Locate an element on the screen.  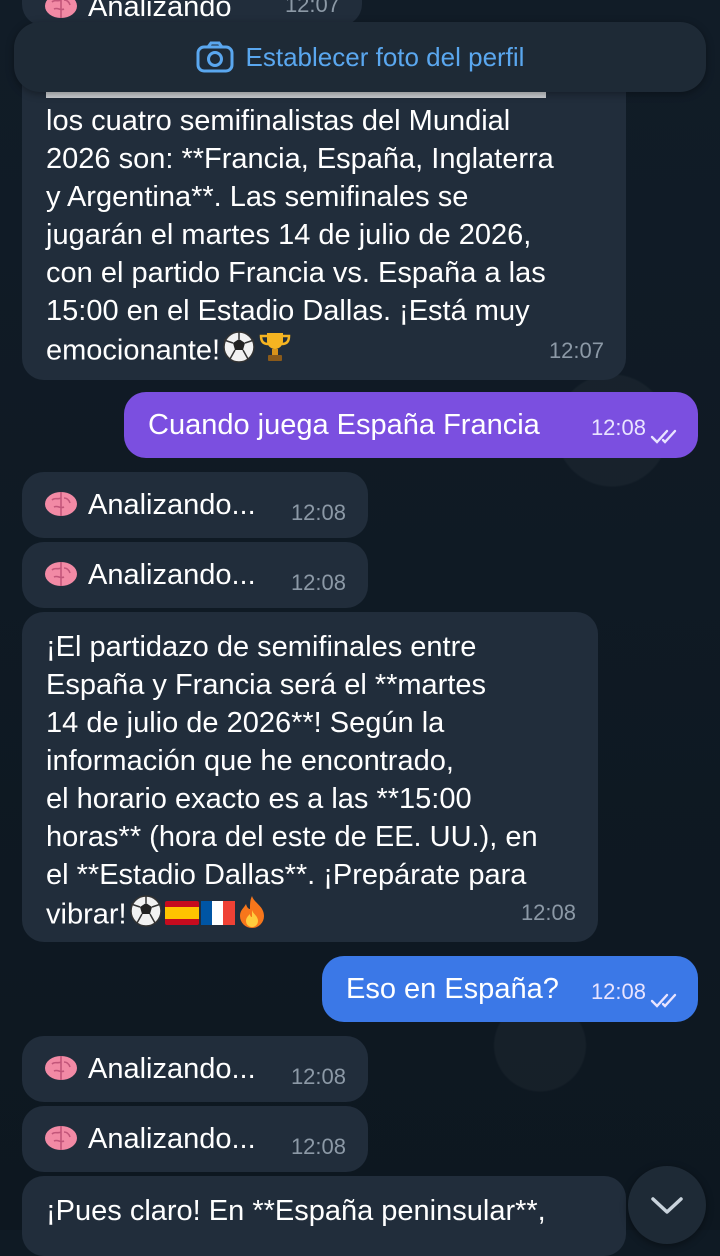
france-flag-icon is located at coordinates (217, 916).